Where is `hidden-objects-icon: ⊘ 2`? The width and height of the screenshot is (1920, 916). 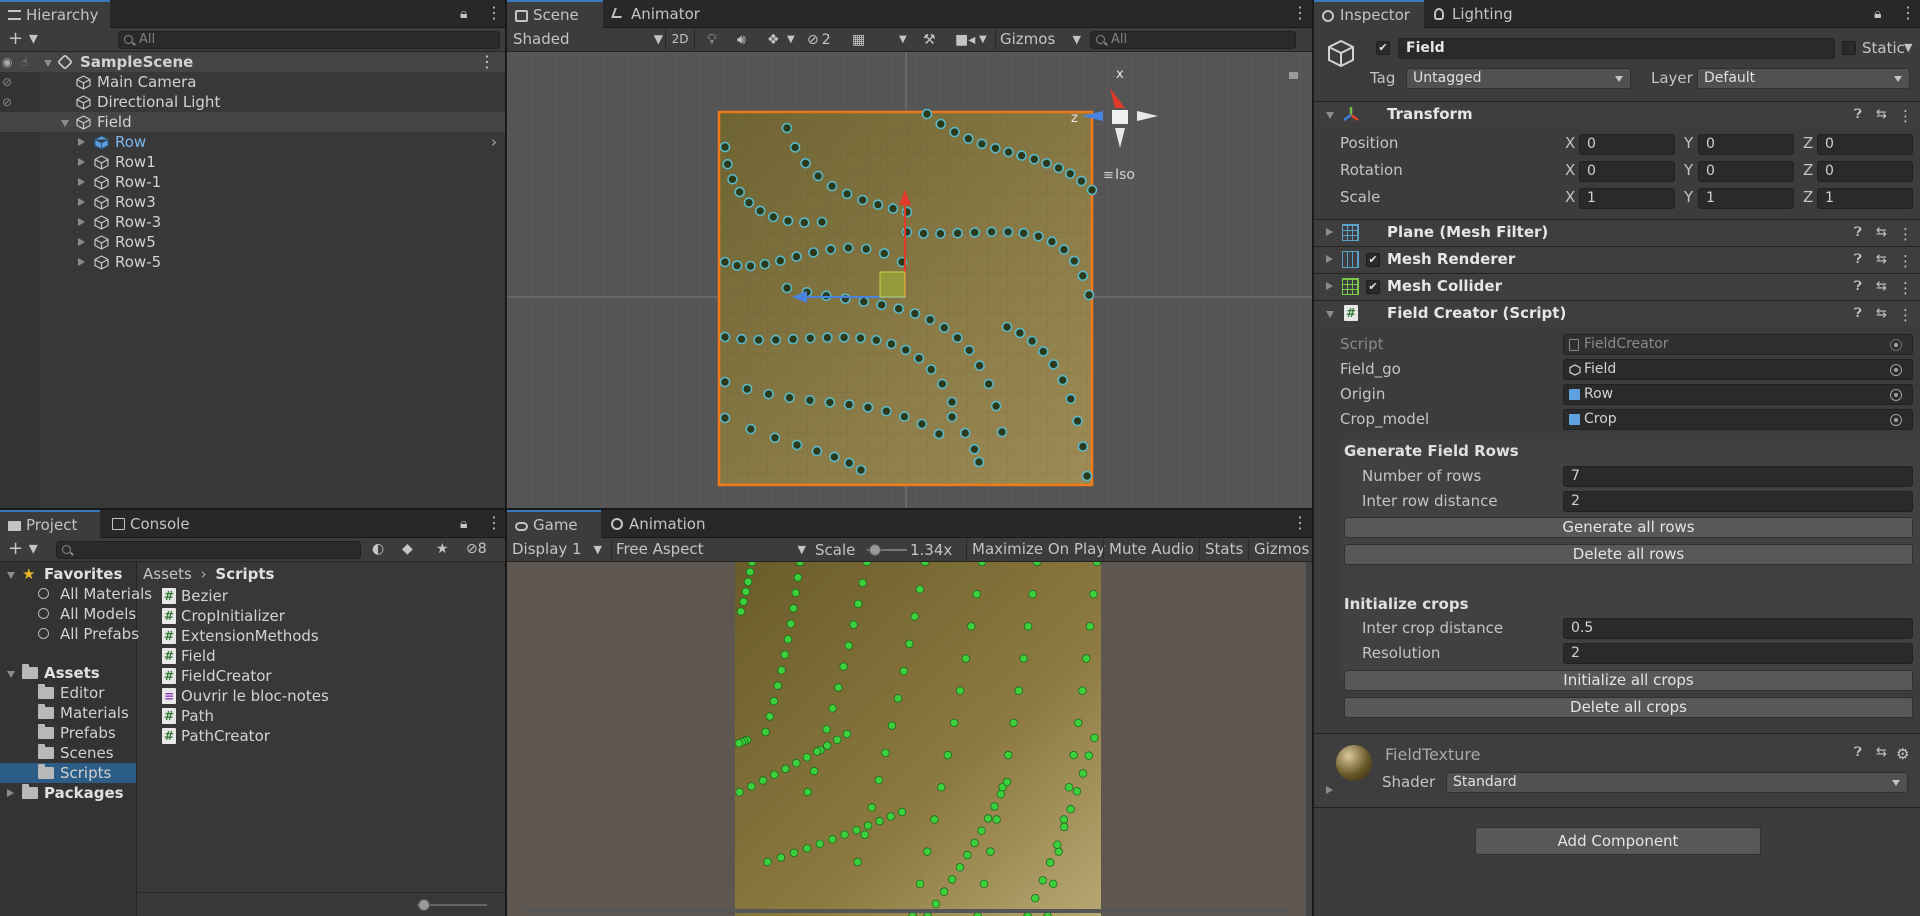 hidden-objects-icon: ⊘ 2 is located at coordinates (819, 40).